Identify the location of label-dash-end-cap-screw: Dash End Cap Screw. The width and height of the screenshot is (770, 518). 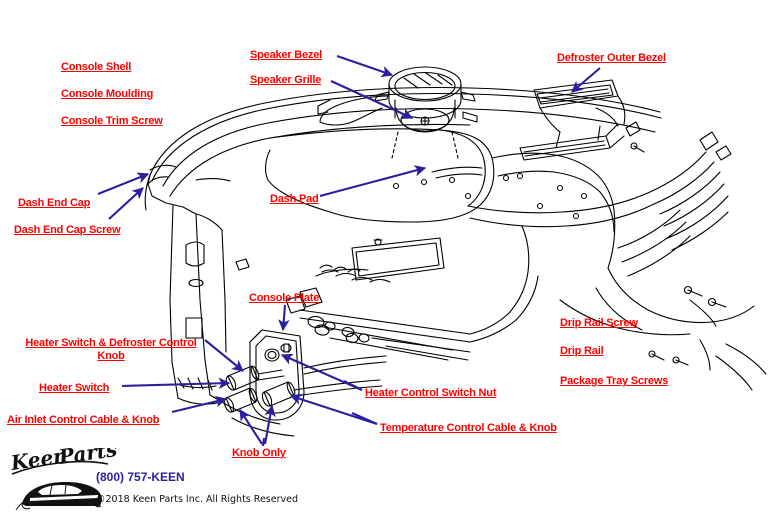
(67, 230).